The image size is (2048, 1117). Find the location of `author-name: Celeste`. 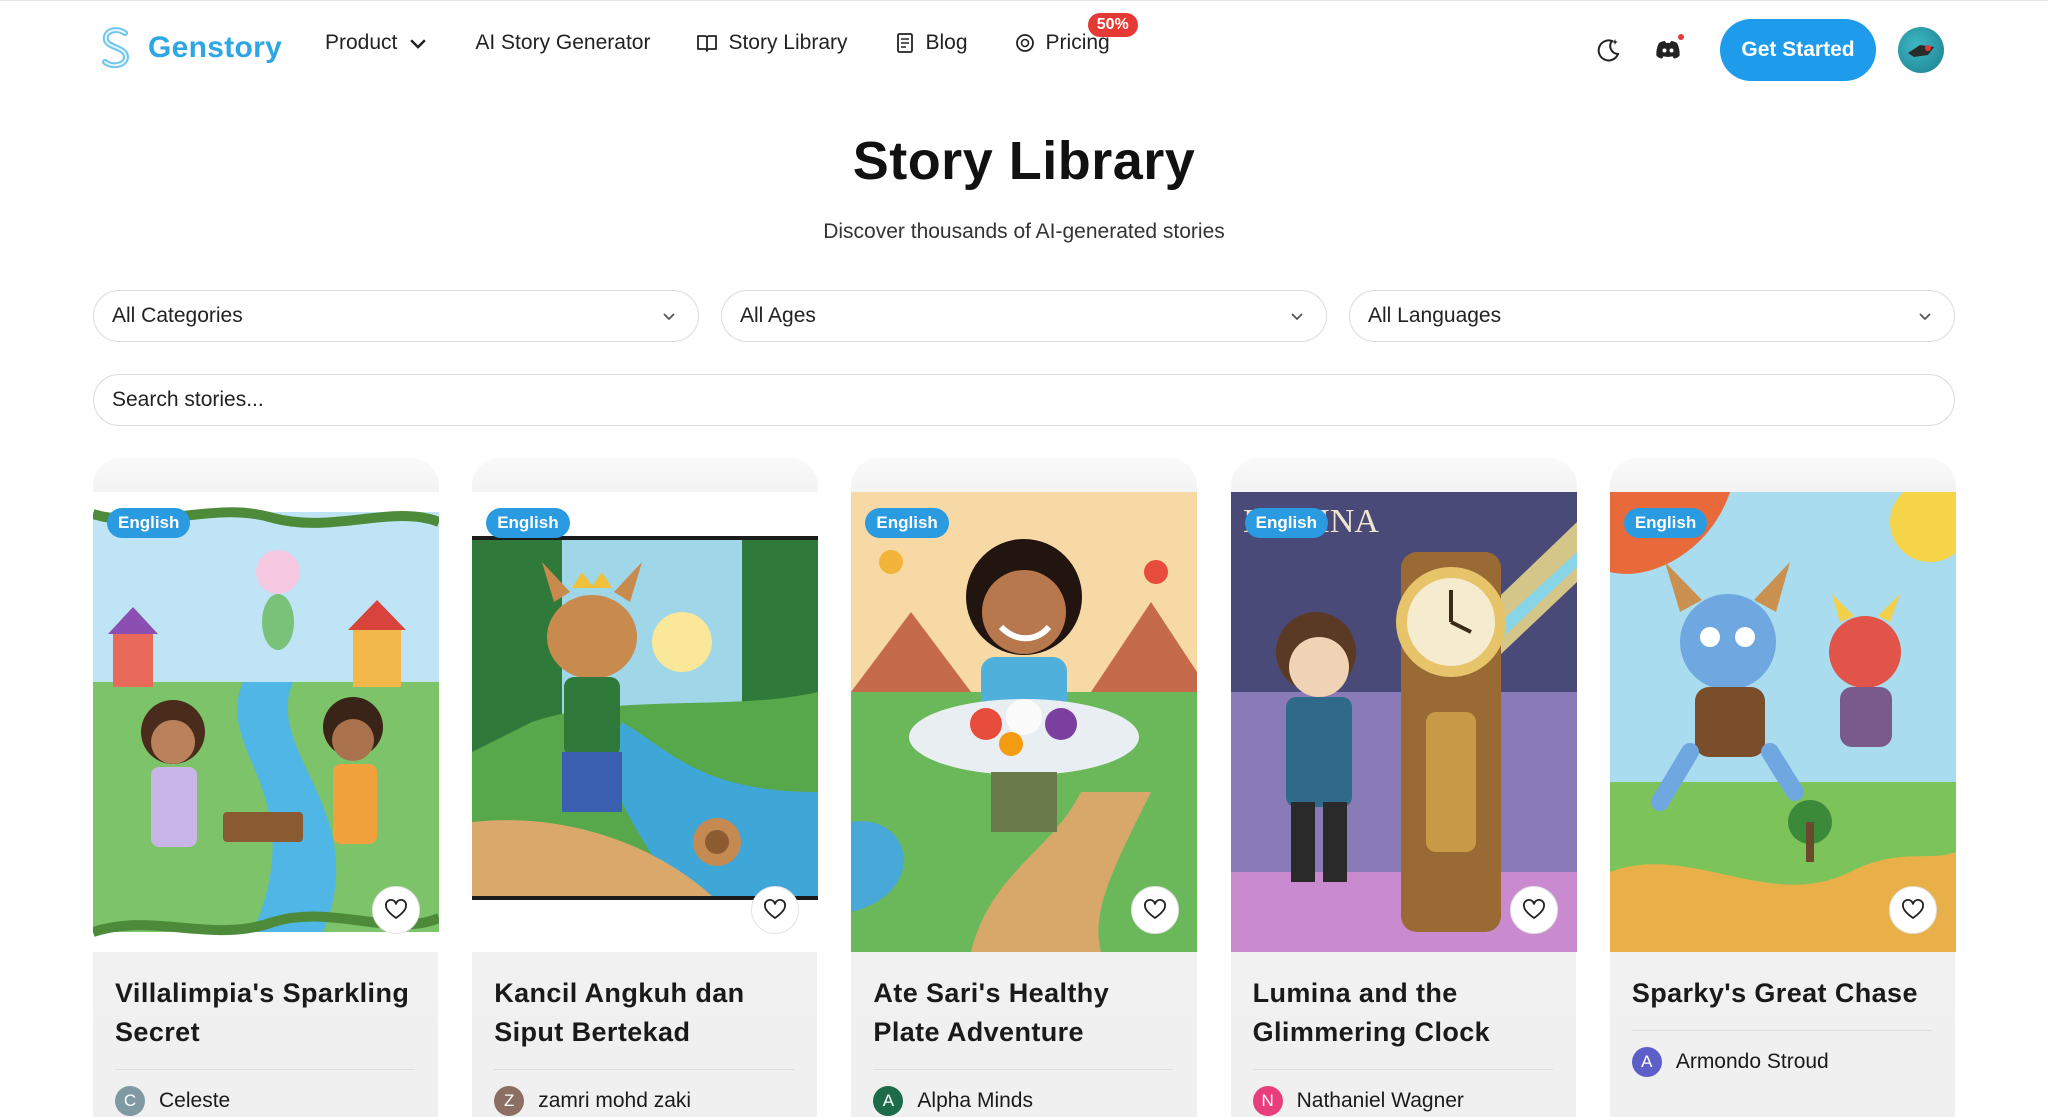

author-name: Celeste is located at coordinates (195, 1100).